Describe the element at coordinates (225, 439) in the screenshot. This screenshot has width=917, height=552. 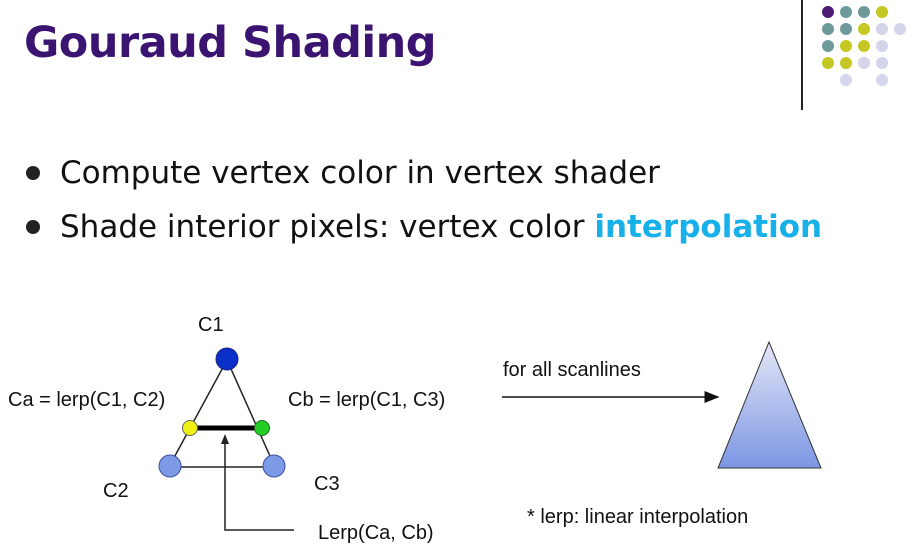
I see `lerp-pointer-arrowhead` at that location.